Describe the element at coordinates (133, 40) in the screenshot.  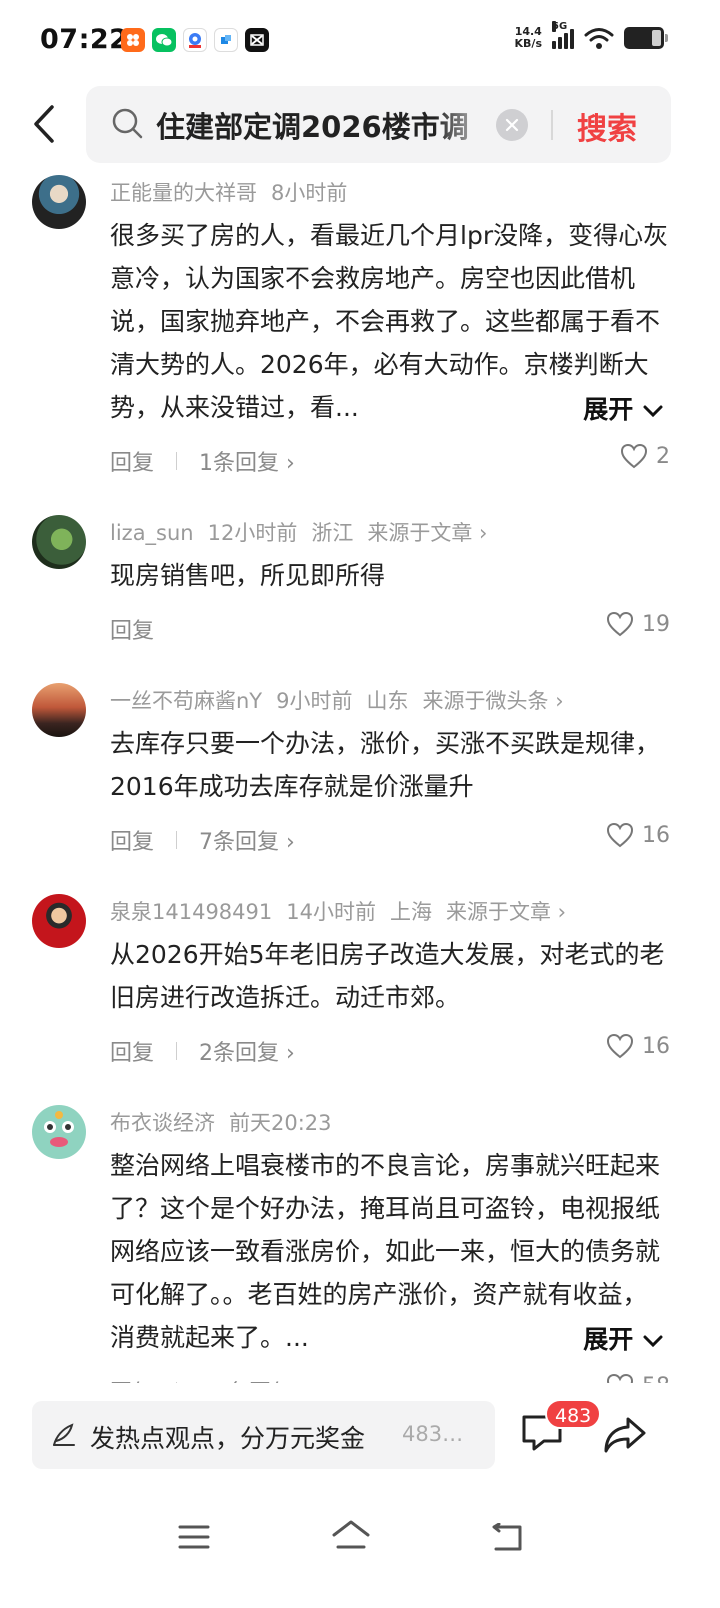
I see `shopping-app-icon` at that location.